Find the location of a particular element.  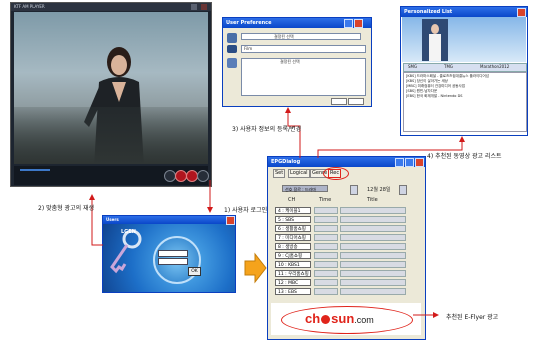

arrow-epg-to-pref is located at coordinates (293, 132).